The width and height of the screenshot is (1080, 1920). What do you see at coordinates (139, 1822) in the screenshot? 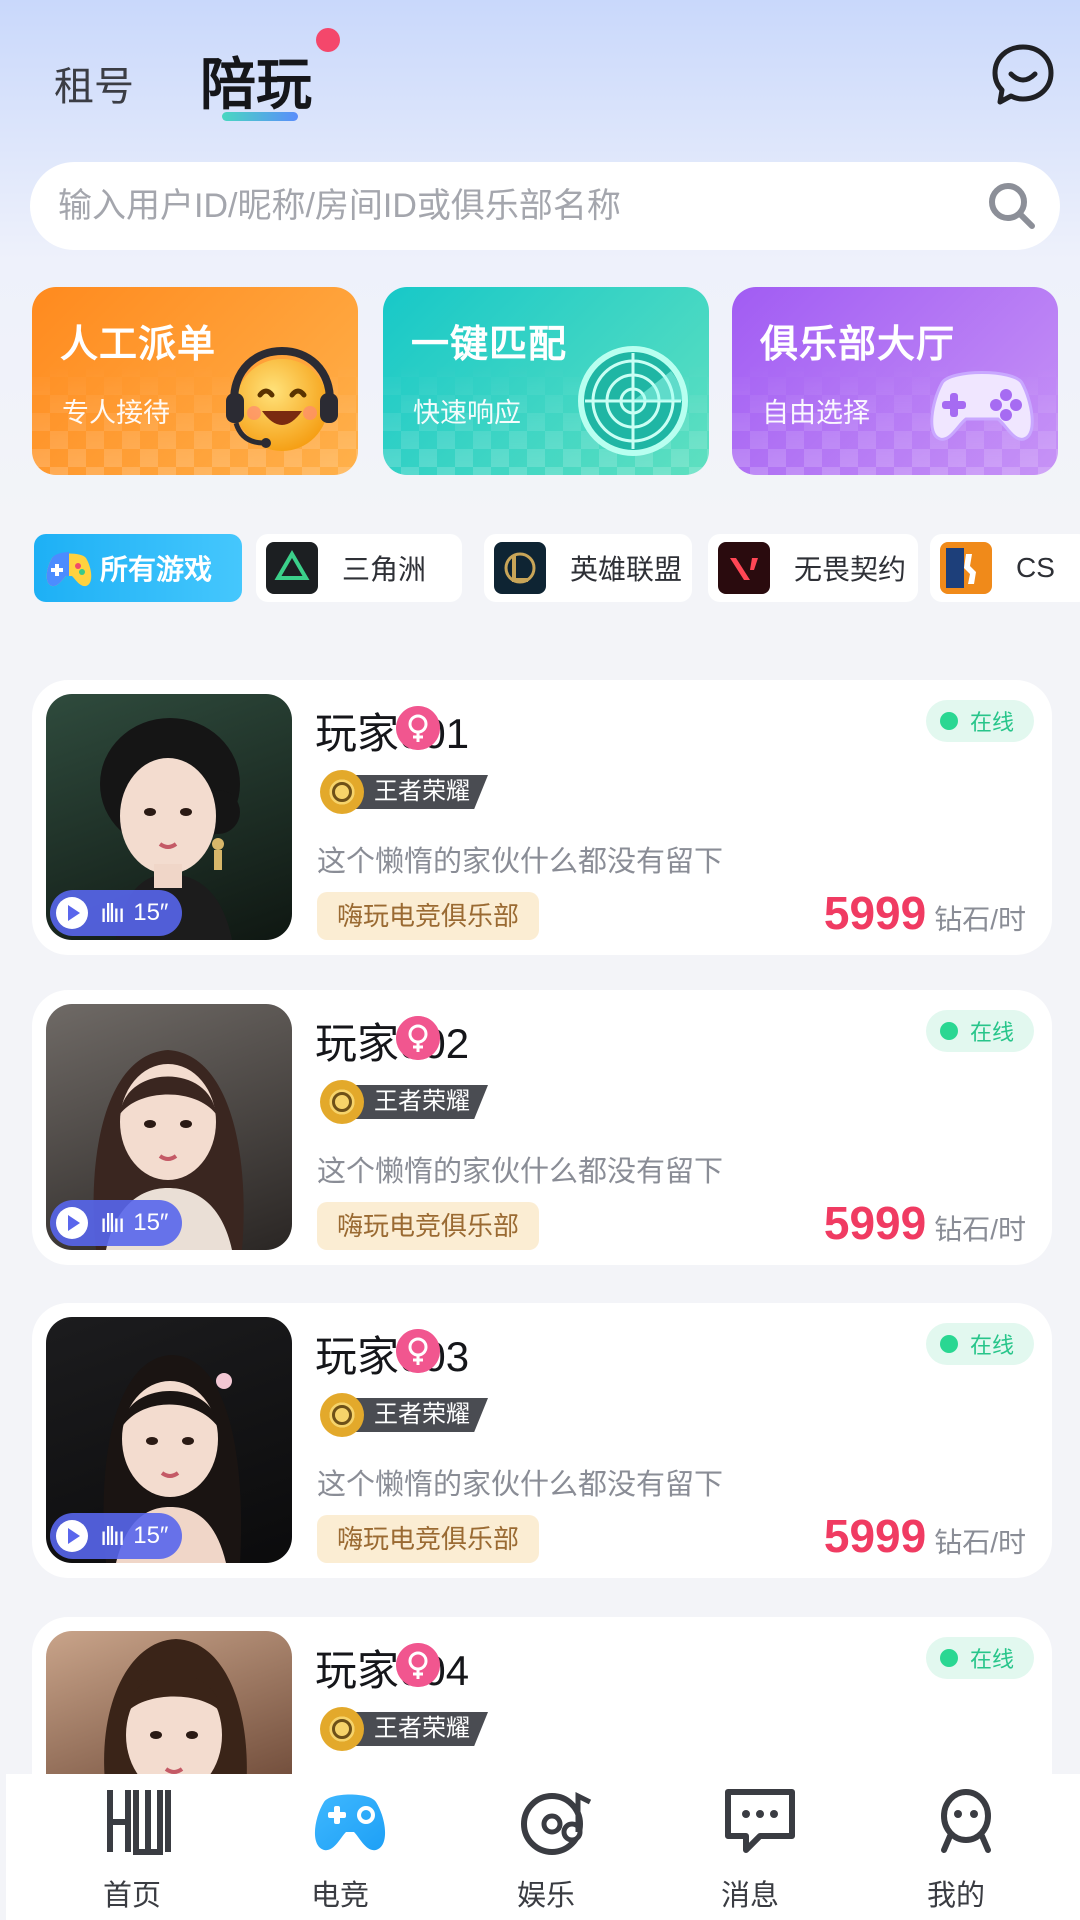
I see `home-hw-icon` at bounding box center [139, 1822].